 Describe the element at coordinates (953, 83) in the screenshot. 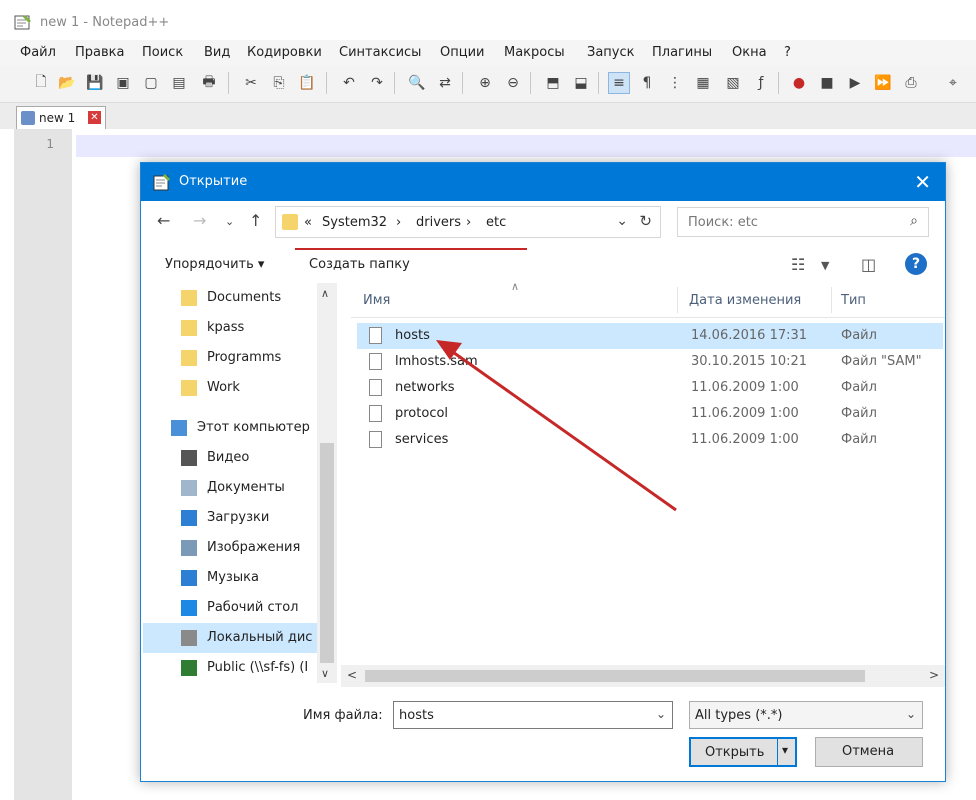

I see `monitoring-icon: ⌖` at that location.